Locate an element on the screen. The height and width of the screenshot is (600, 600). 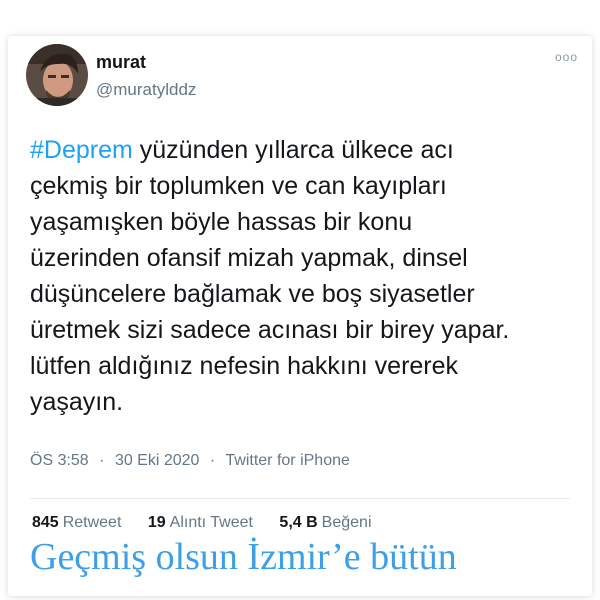
tweet-source: Twitter for iPhone is located at coordinates (287, 460).